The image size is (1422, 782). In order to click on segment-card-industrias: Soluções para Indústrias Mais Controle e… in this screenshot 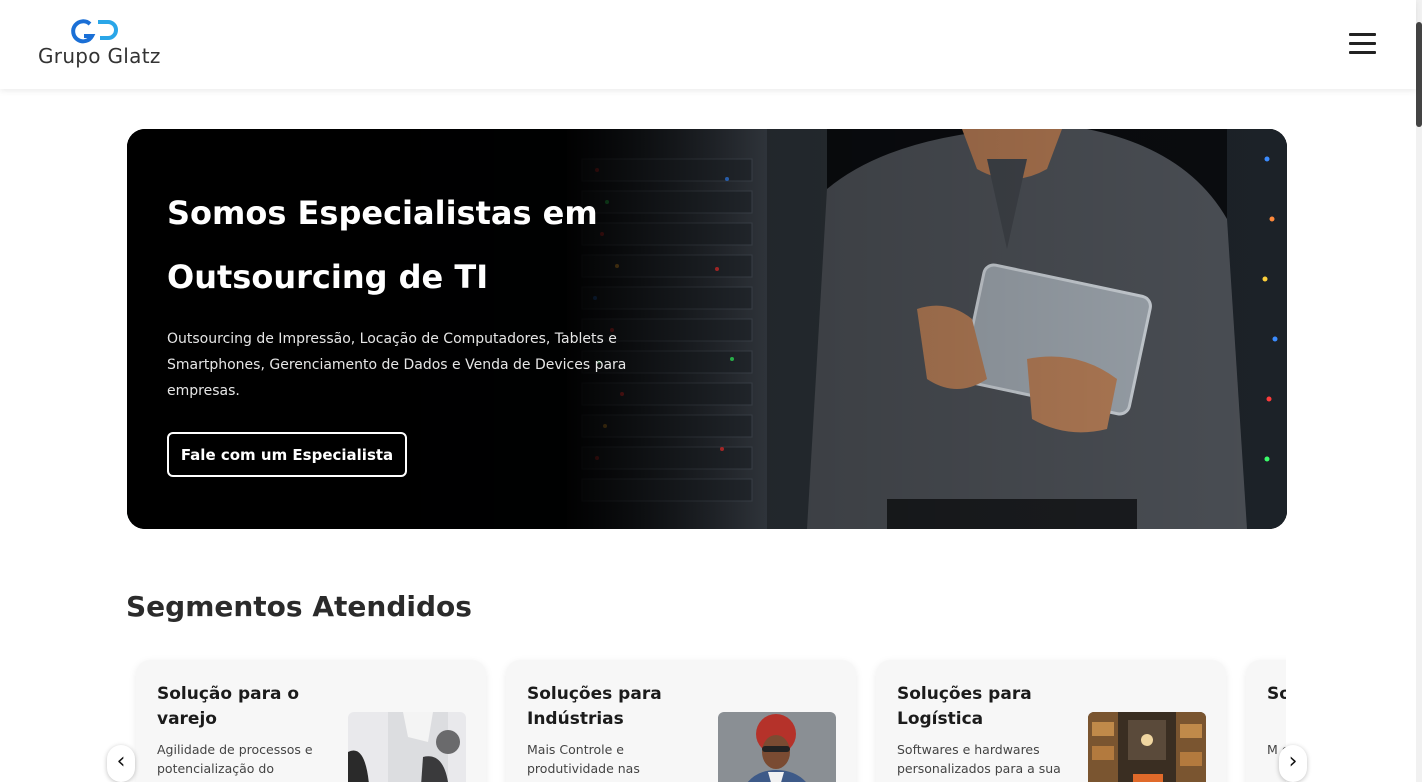, I will do `click(681, 721)`.